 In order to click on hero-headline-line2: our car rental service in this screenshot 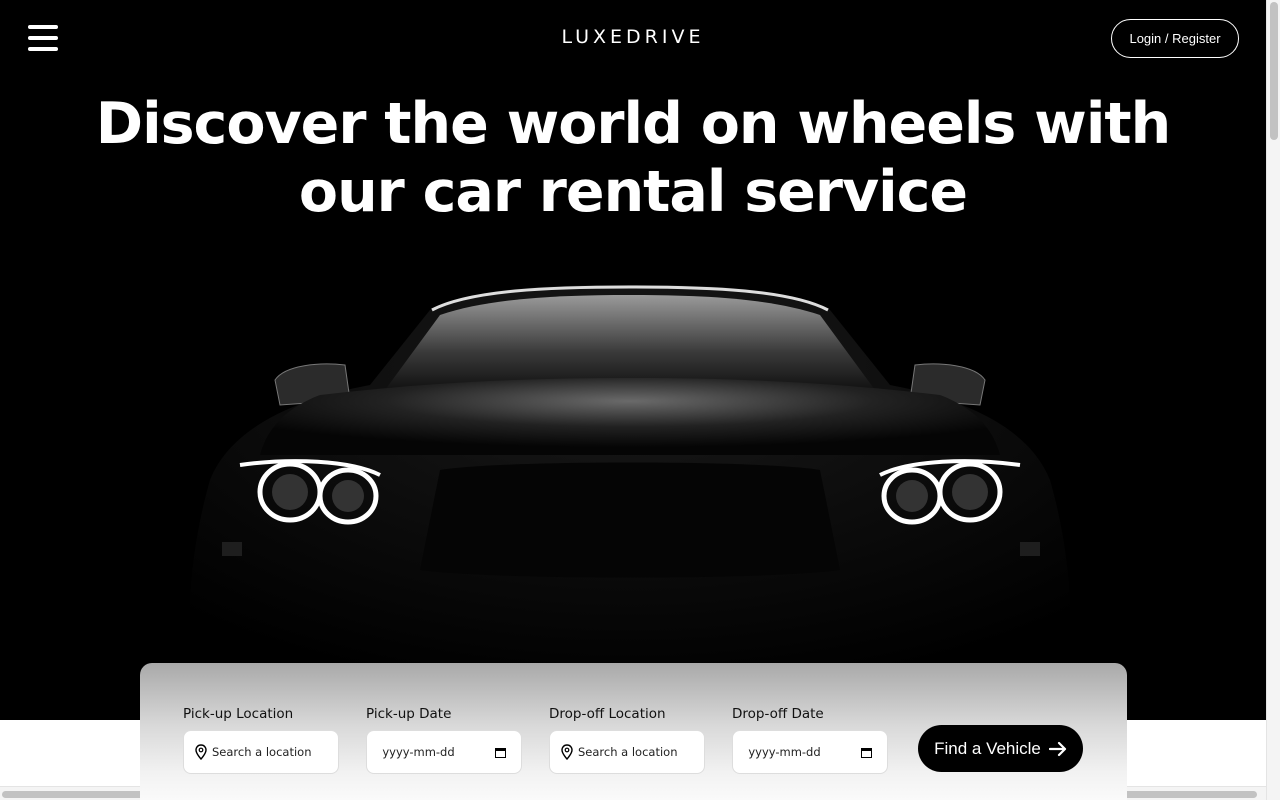, I will do `click(633, 192)`.